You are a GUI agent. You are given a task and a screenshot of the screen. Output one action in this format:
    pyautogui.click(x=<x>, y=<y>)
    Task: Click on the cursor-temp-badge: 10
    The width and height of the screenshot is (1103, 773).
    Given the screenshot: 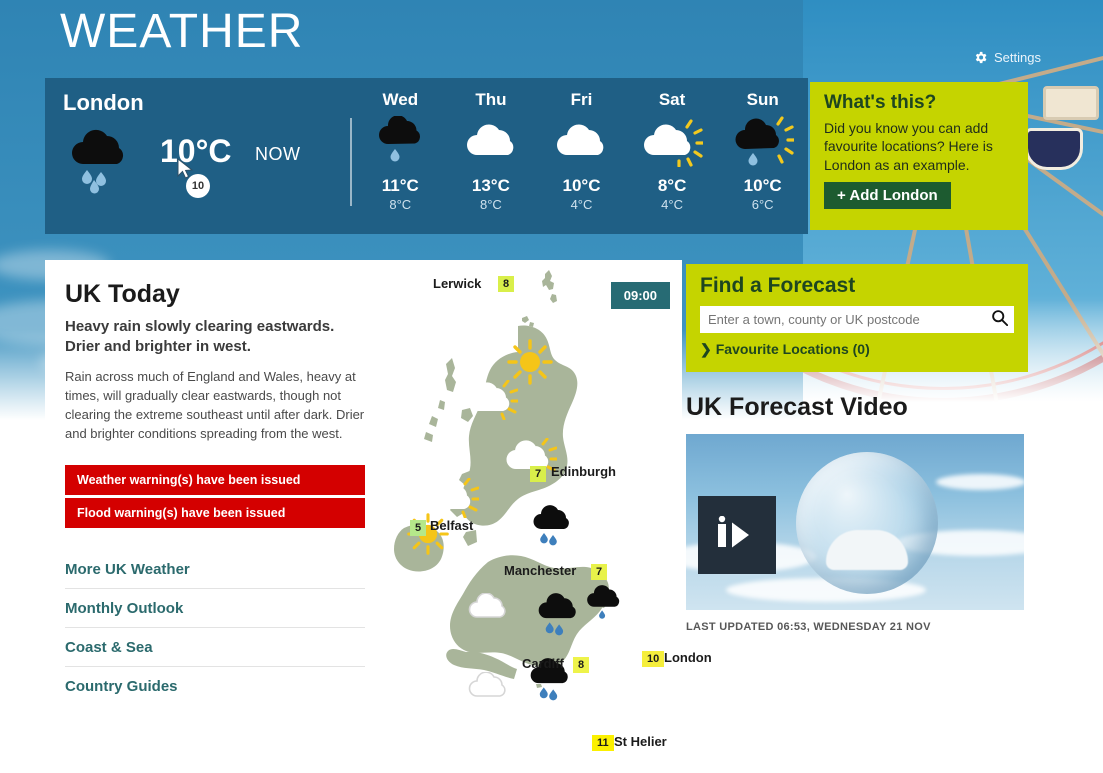 What is the action you would take?
    pyautogui.click(x=198, y=186)
    